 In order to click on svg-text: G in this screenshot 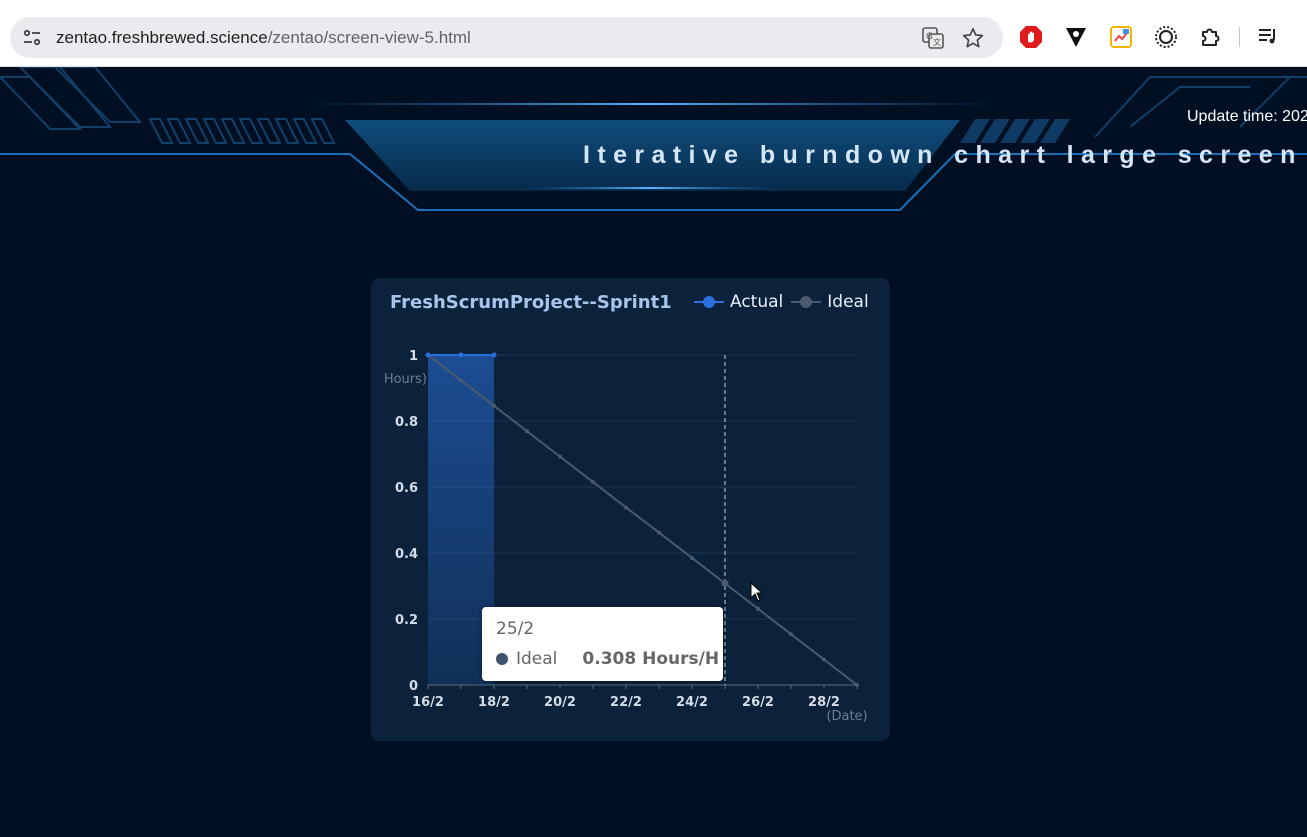, I will do `click(929, 37)`.